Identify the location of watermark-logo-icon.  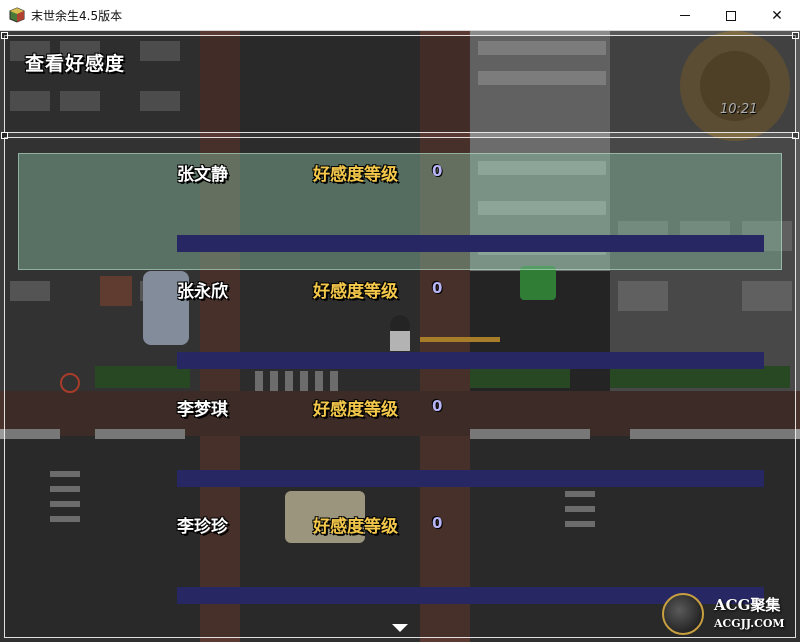
(683, 614).